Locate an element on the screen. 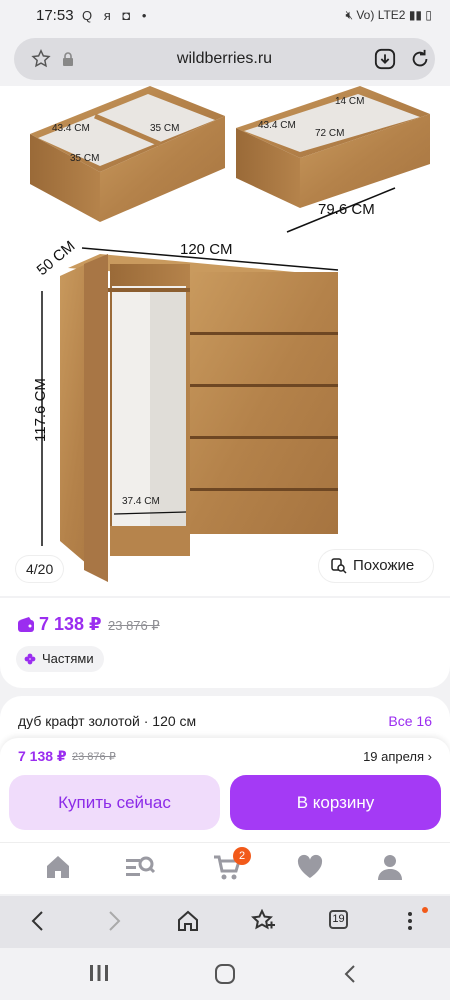  signal-icon: ▮▮ is located at coordinates (415, 15).